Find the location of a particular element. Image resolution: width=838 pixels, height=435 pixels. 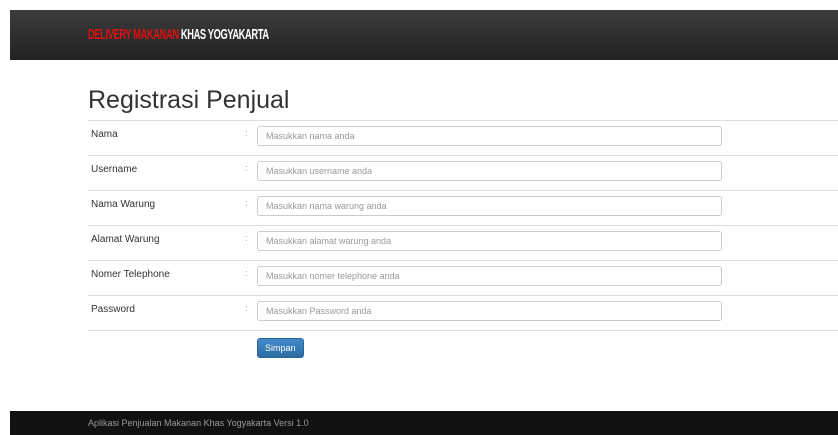

alamat-warung-label: Alamat Warung is located at coordinates (125, 239).